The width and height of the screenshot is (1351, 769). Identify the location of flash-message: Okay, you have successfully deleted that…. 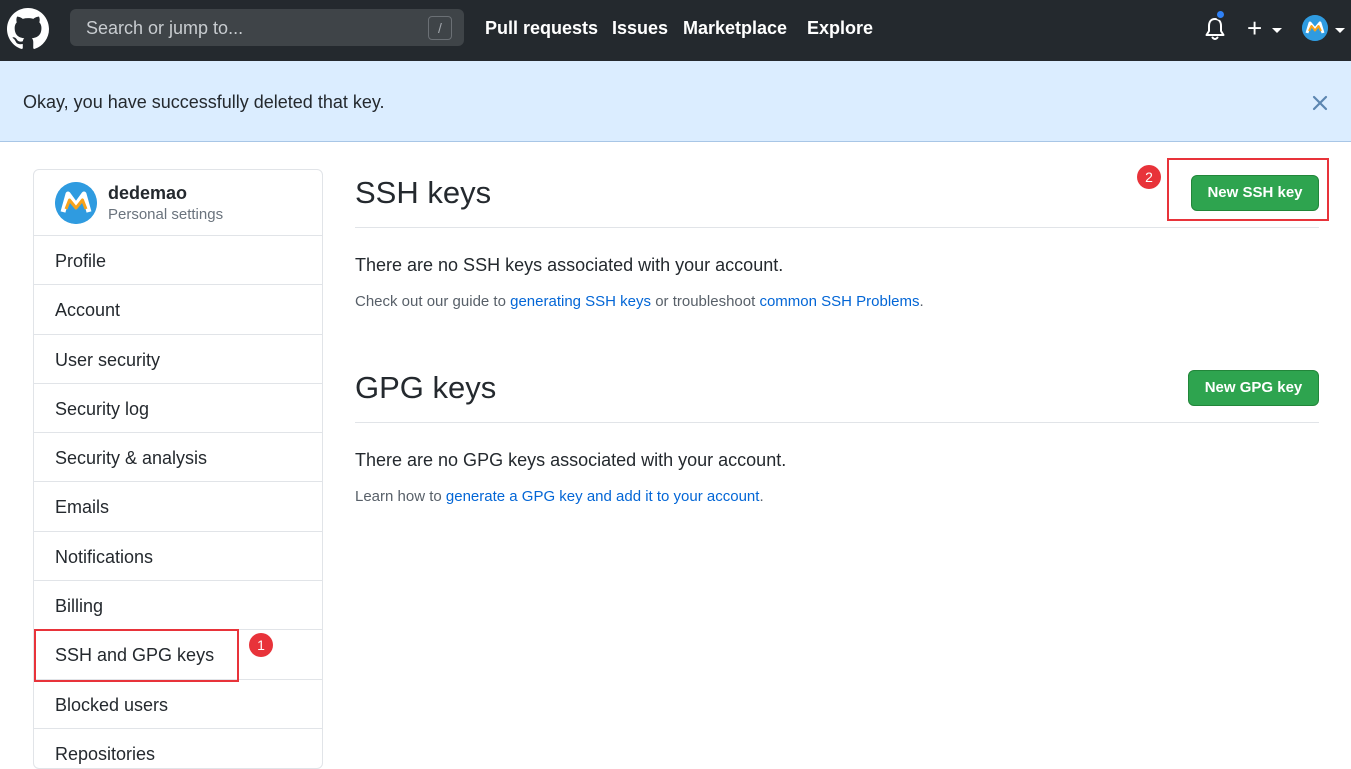
(204, 102).